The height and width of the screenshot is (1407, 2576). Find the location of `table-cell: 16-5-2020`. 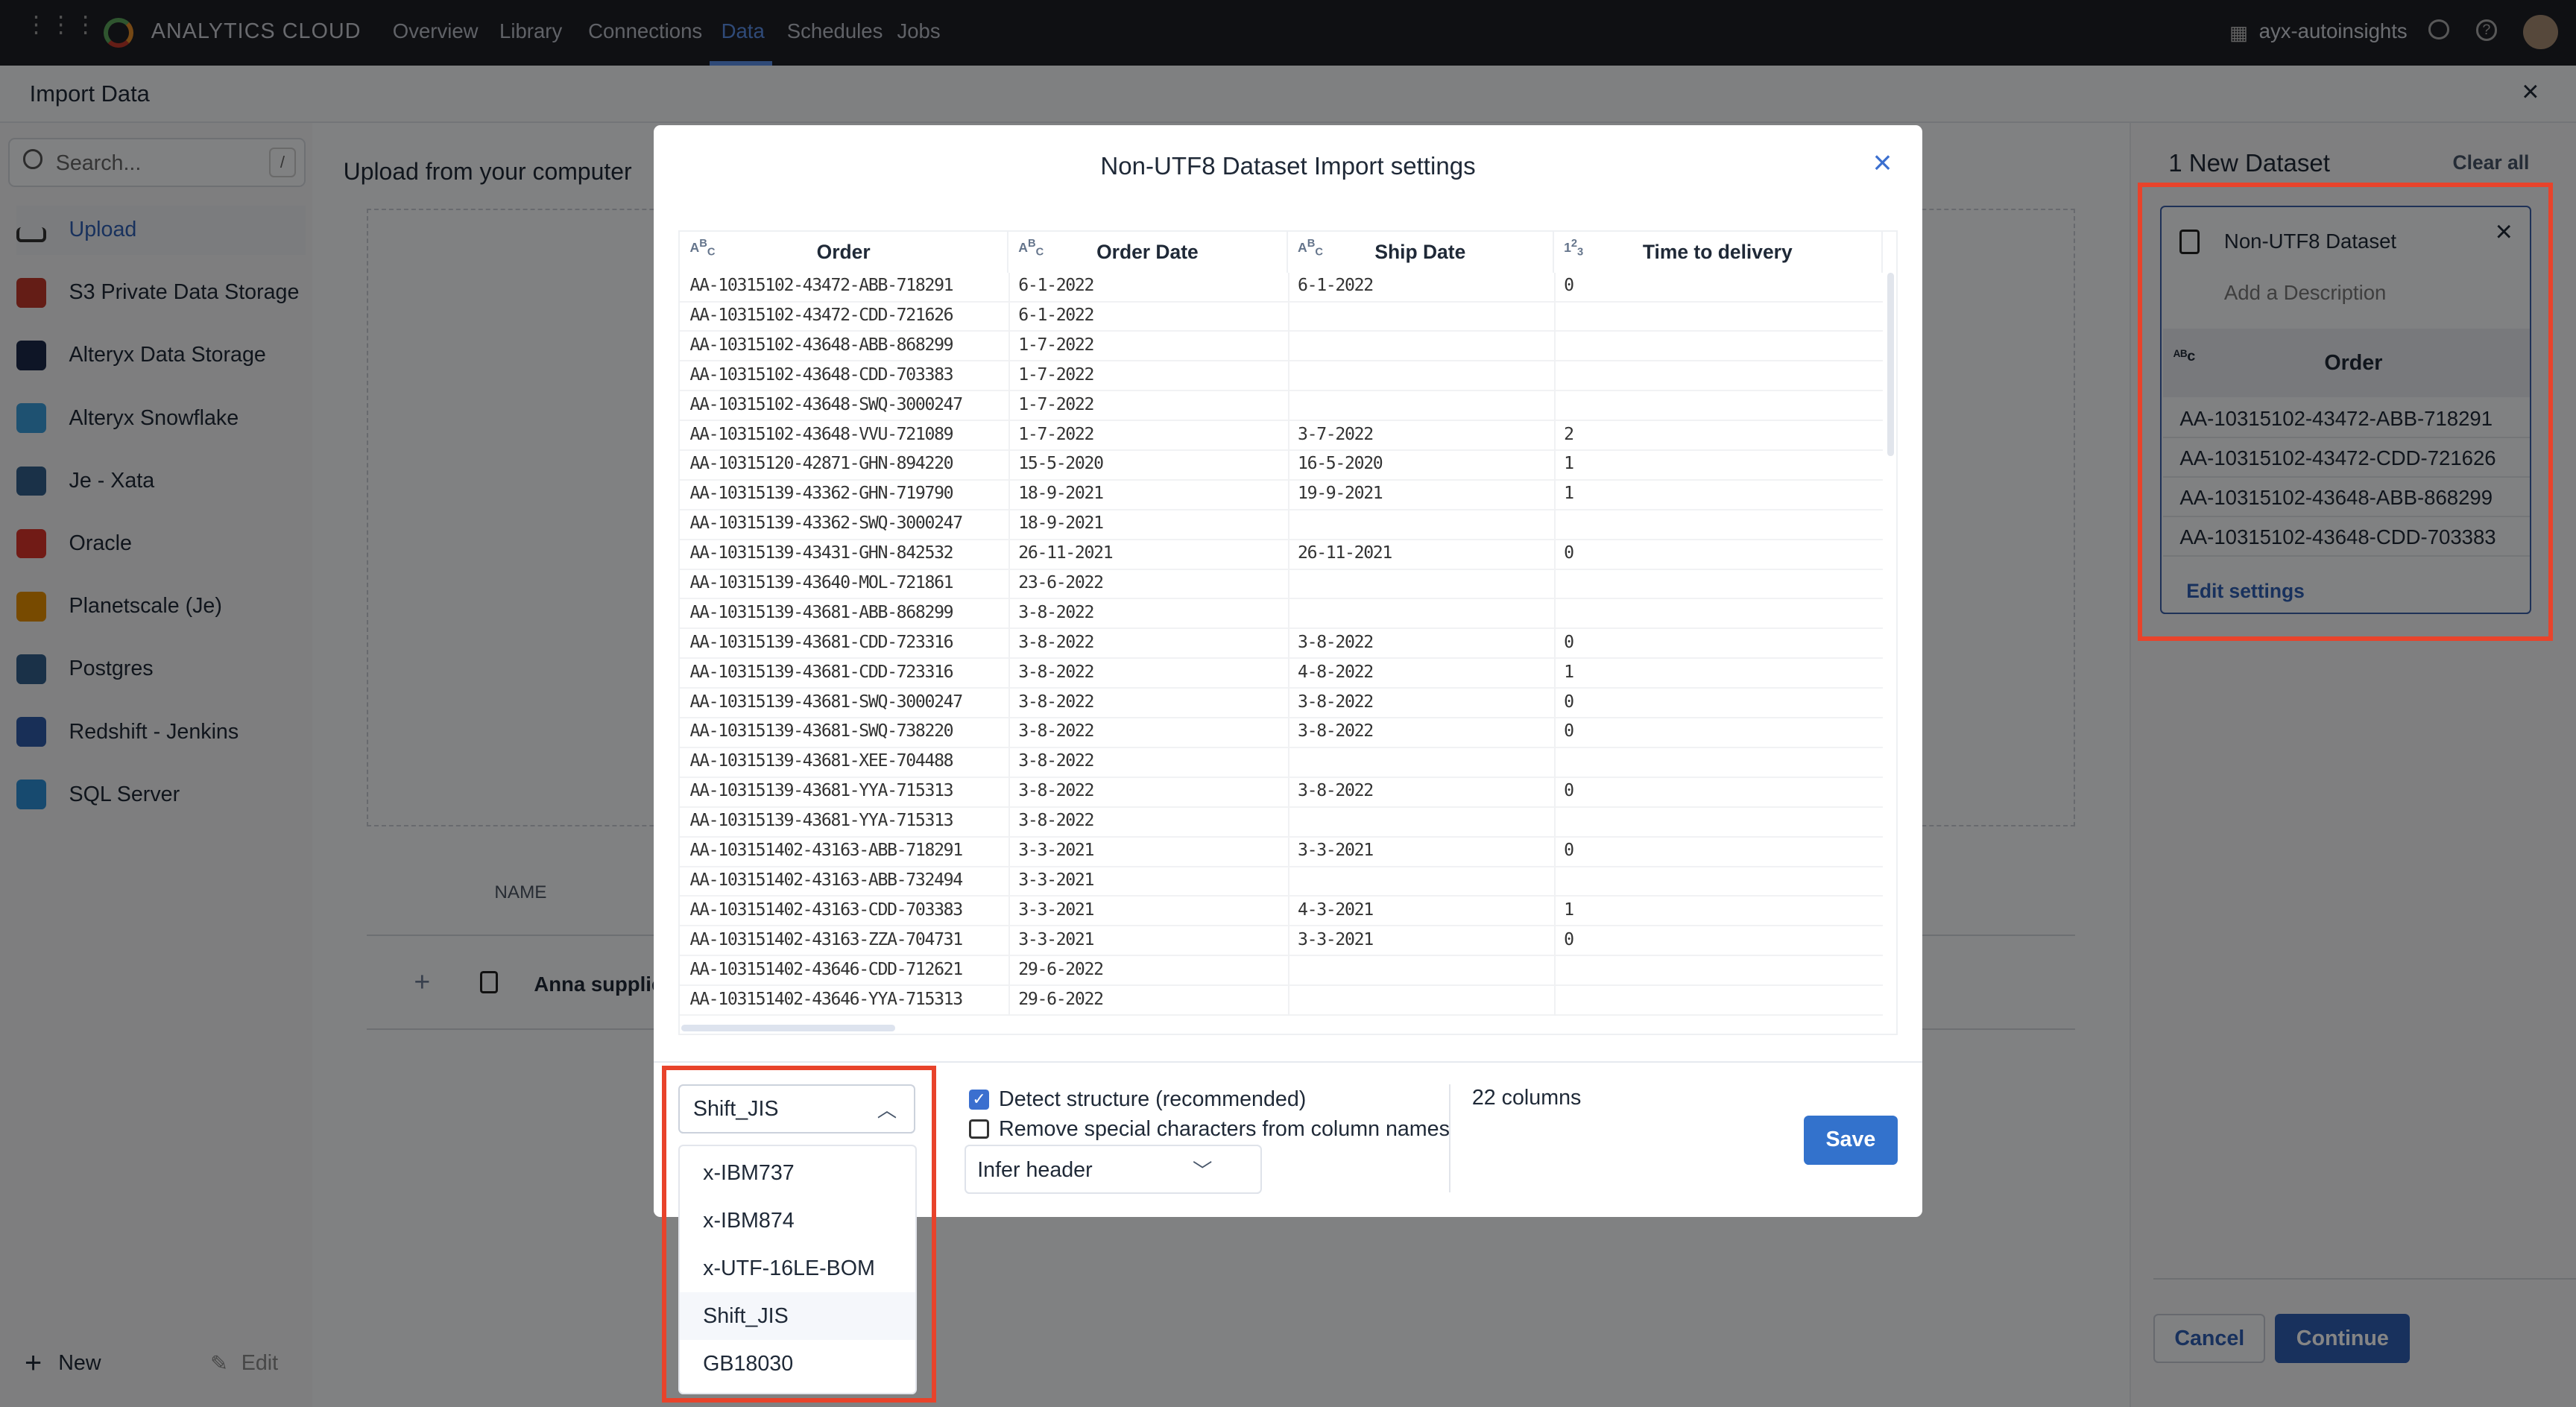

table-cell: 16-5-2020 is located at coordinates (1340, 464).